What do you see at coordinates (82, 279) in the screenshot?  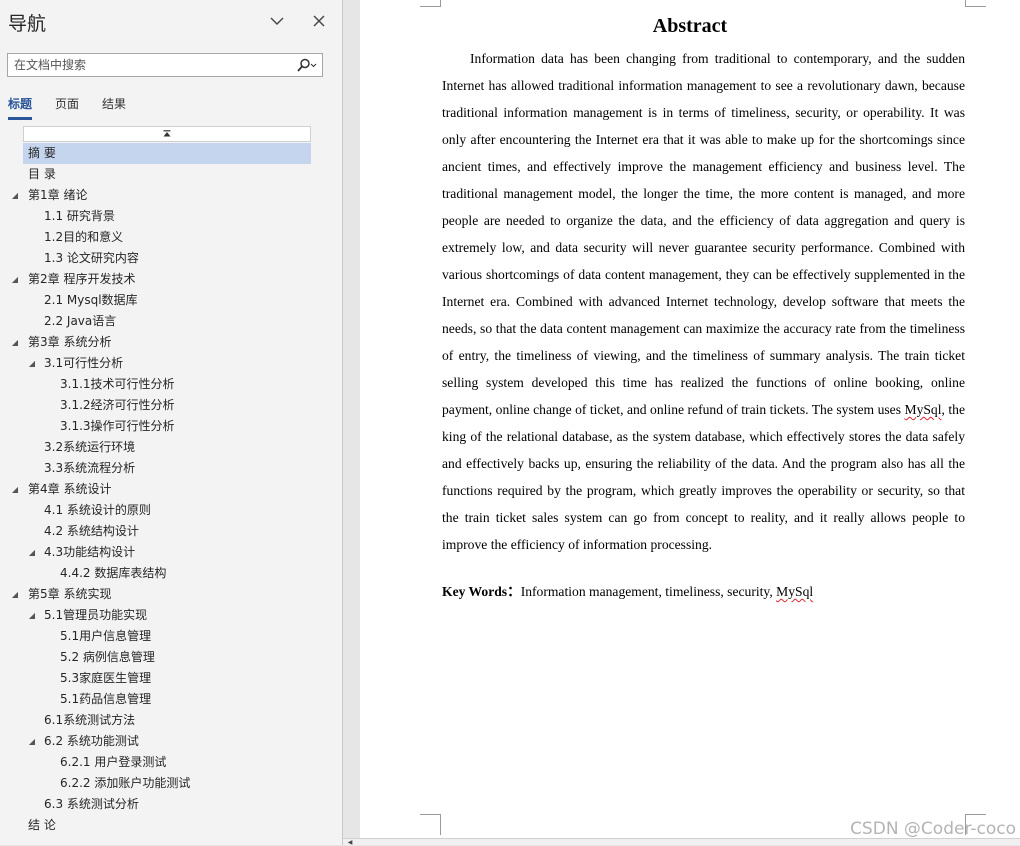 I see `outline-item-label: 第2章 程序开发技术` at bounding box center [82, 279].